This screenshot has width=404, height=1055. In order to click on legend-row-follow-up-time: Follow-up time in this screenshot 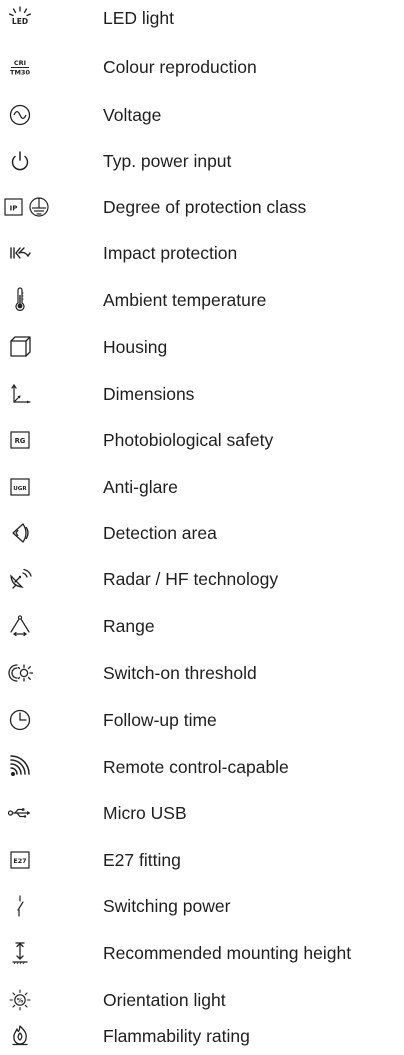, I will do `click(202, 720)`.